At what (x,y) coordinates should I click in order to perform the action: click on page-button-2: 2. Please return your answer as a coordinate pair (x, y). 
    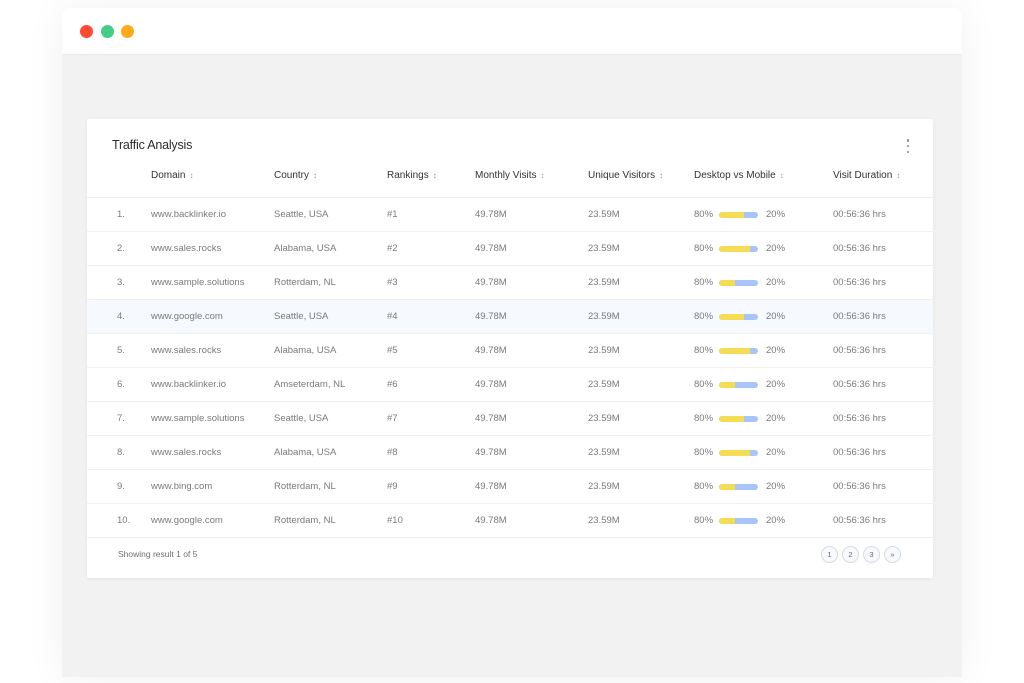
    Looking at the image, I should click on (850, 554).